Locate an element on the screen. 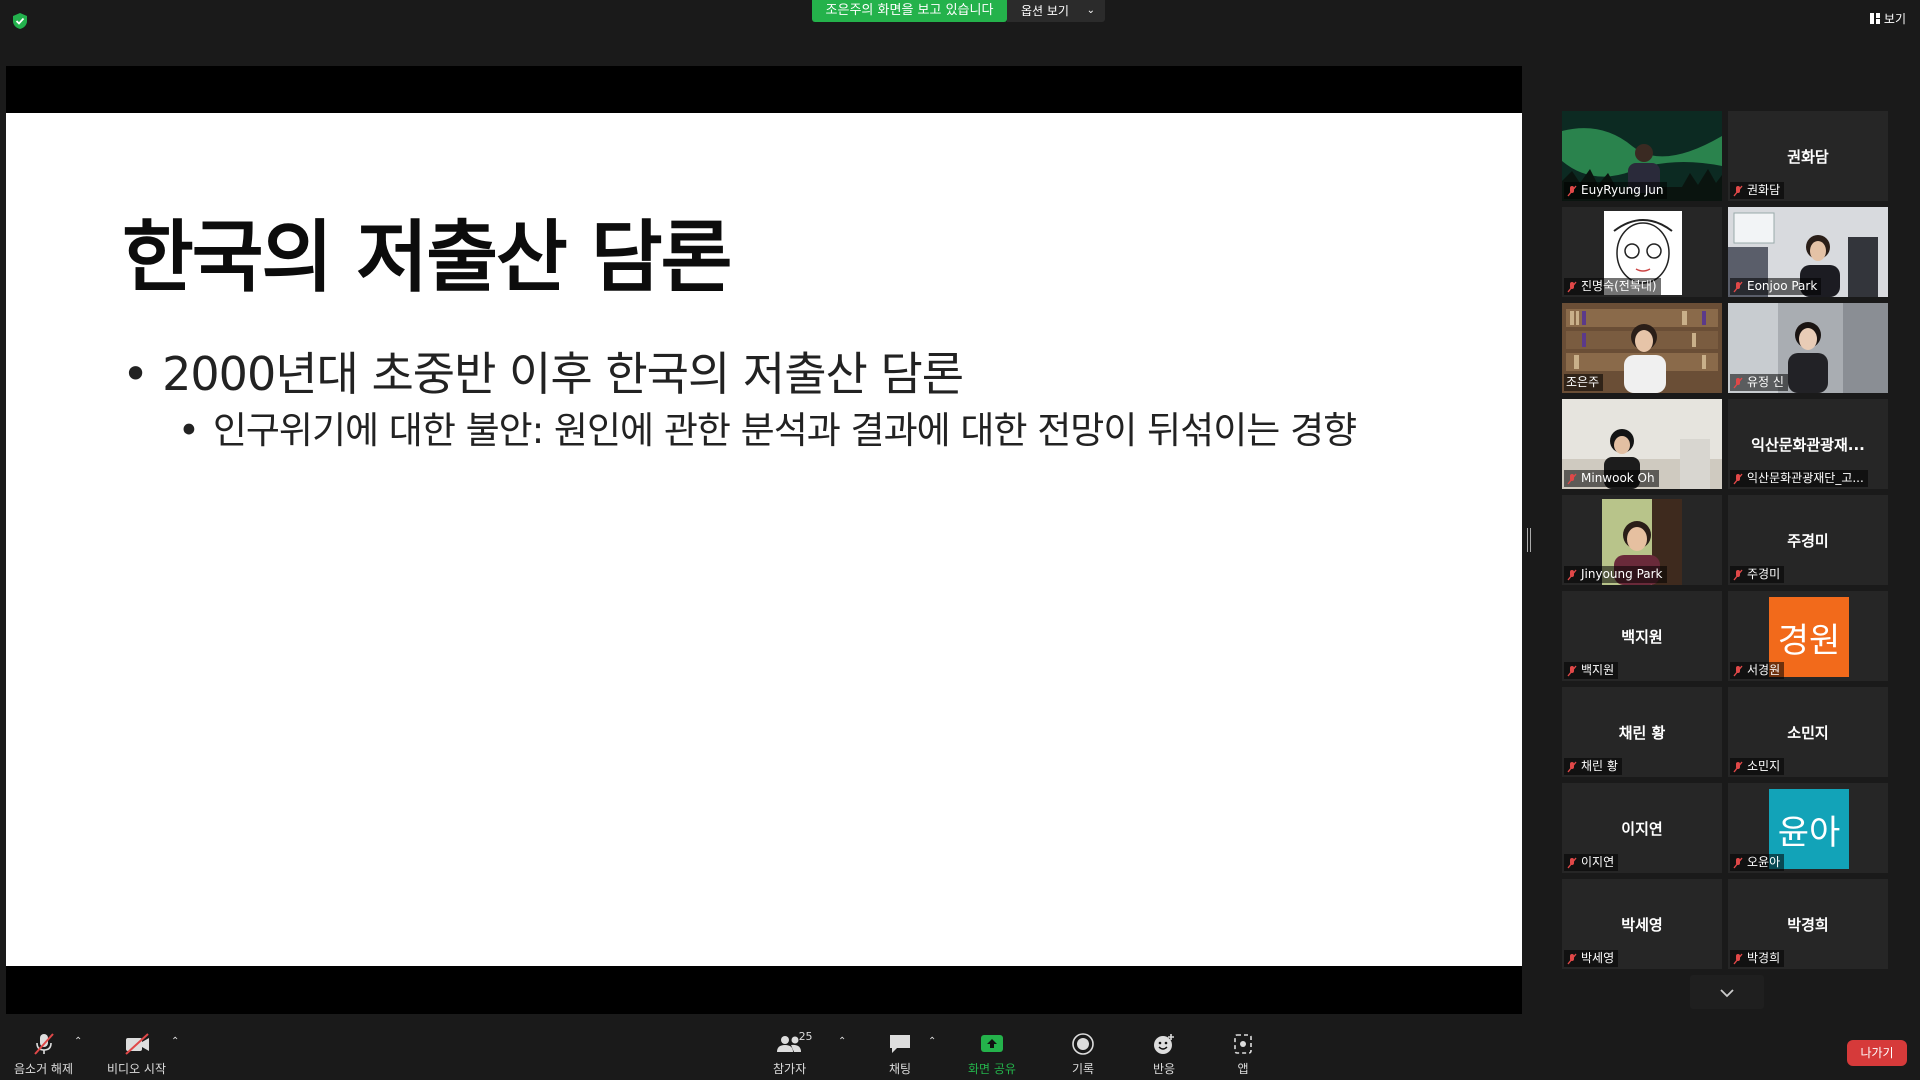 Image resolution: width=1920 pixels, height=1080 pixels. participant-nameplate: EuyRyung Jun is located at coordinates (1616, 190).